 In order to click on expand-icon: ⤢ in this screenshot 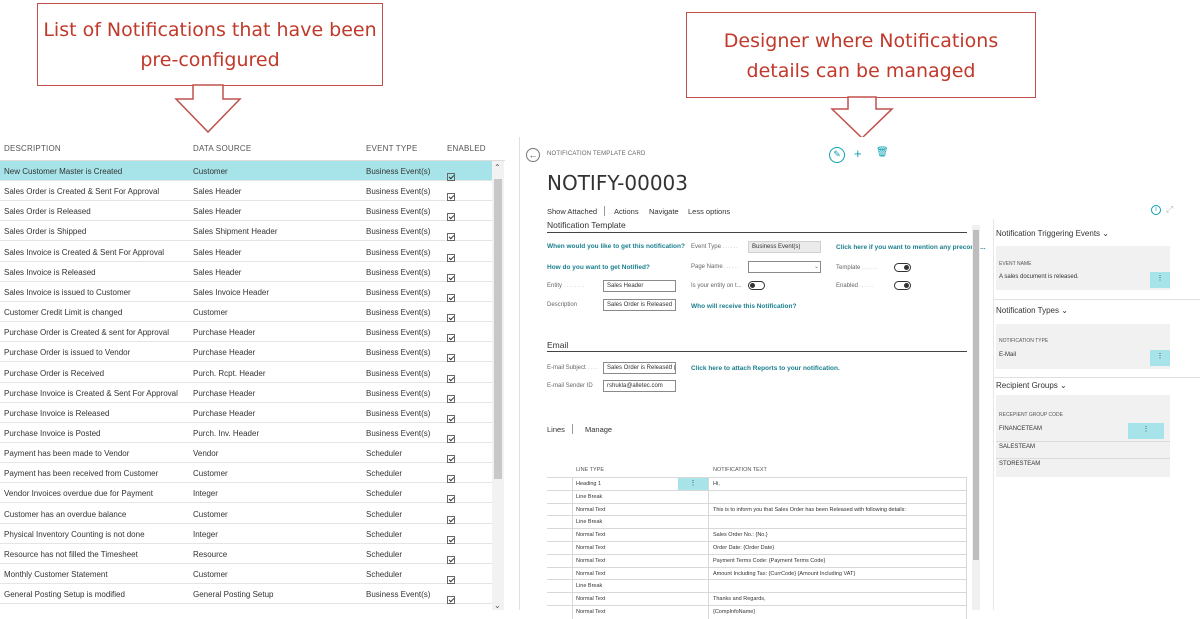, I will do `click(1169, 209)`.